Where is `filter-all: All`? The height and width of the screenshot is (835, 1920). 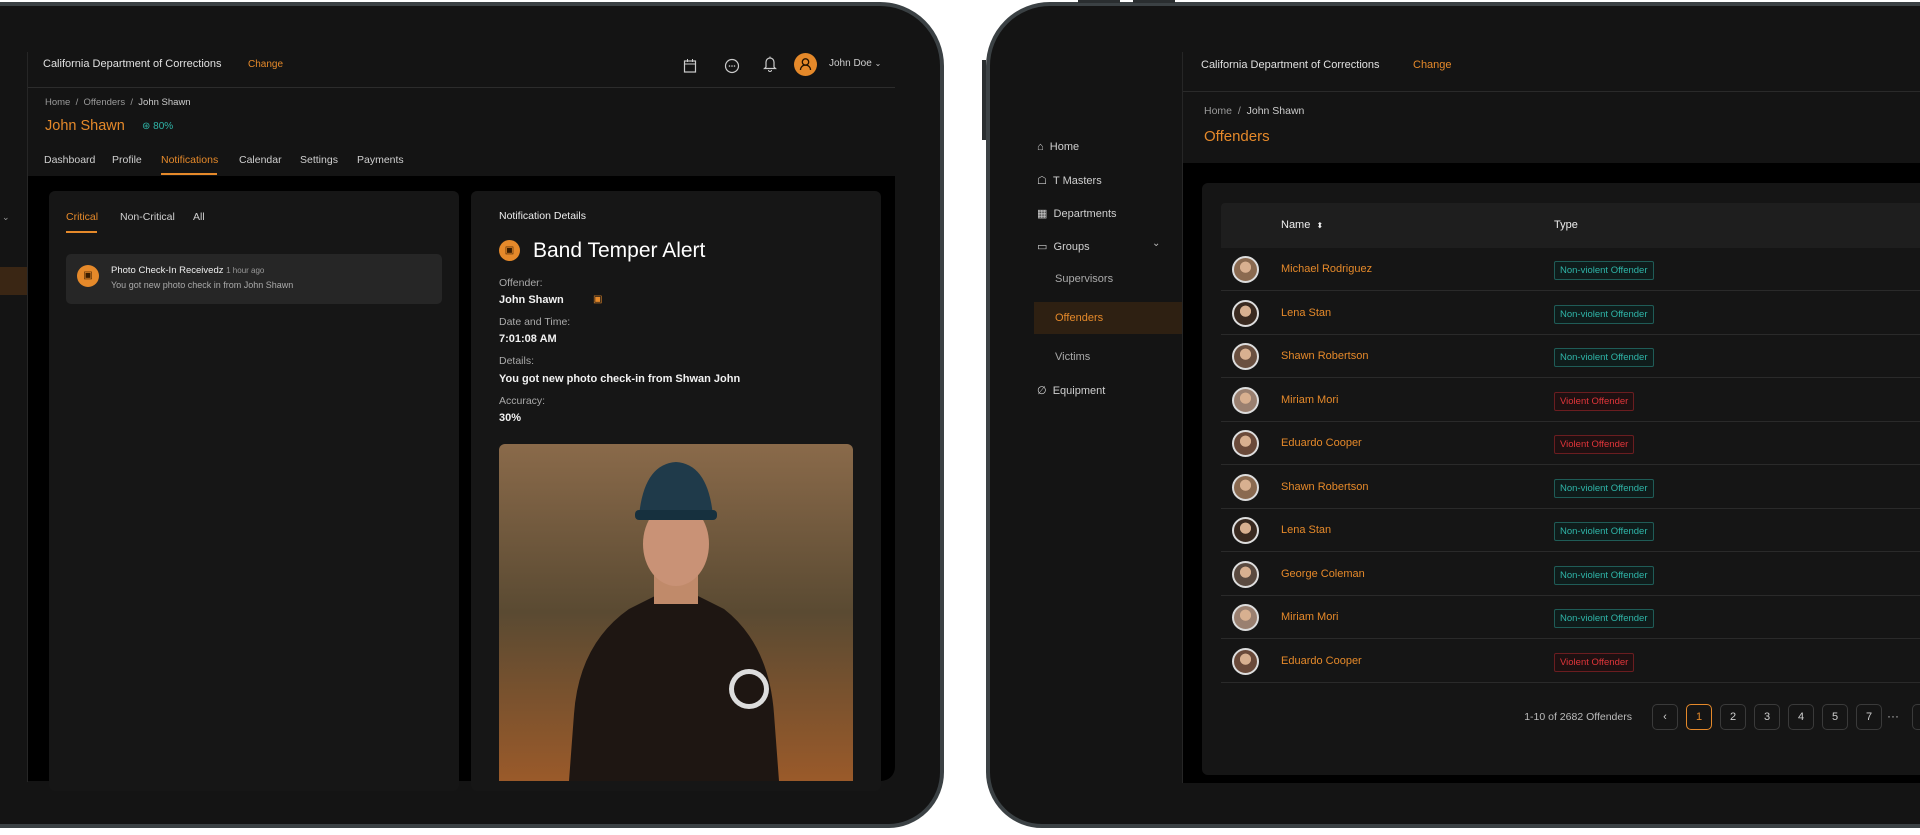 filter-all: All is located at coordinates (199, 217).